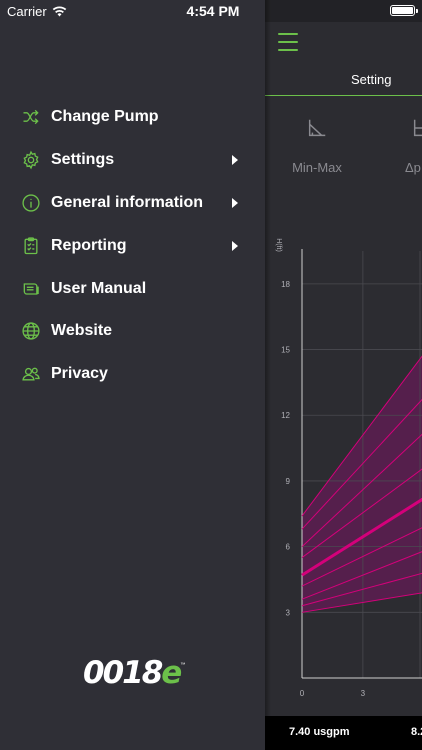 The image size is (422, 750). I want to click on readout-bar: 7.40 usgpm 8.2, so click(343, 733).